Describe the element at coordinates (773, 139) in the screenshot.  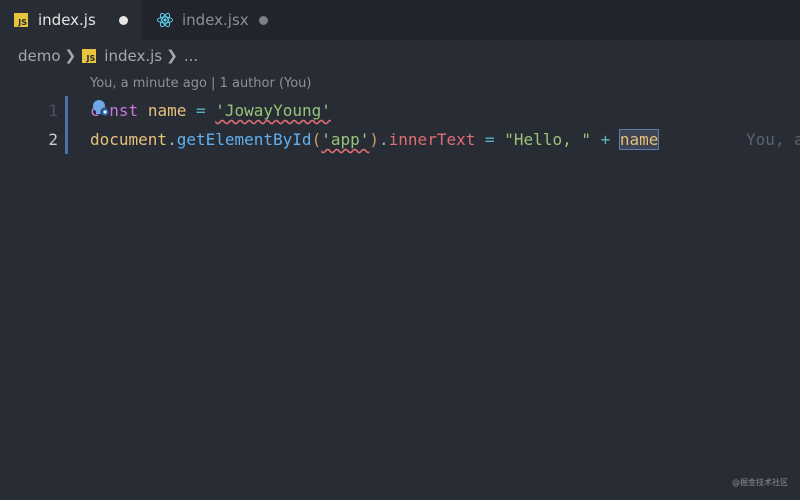
I see `inline-blame: You, a` at that location.